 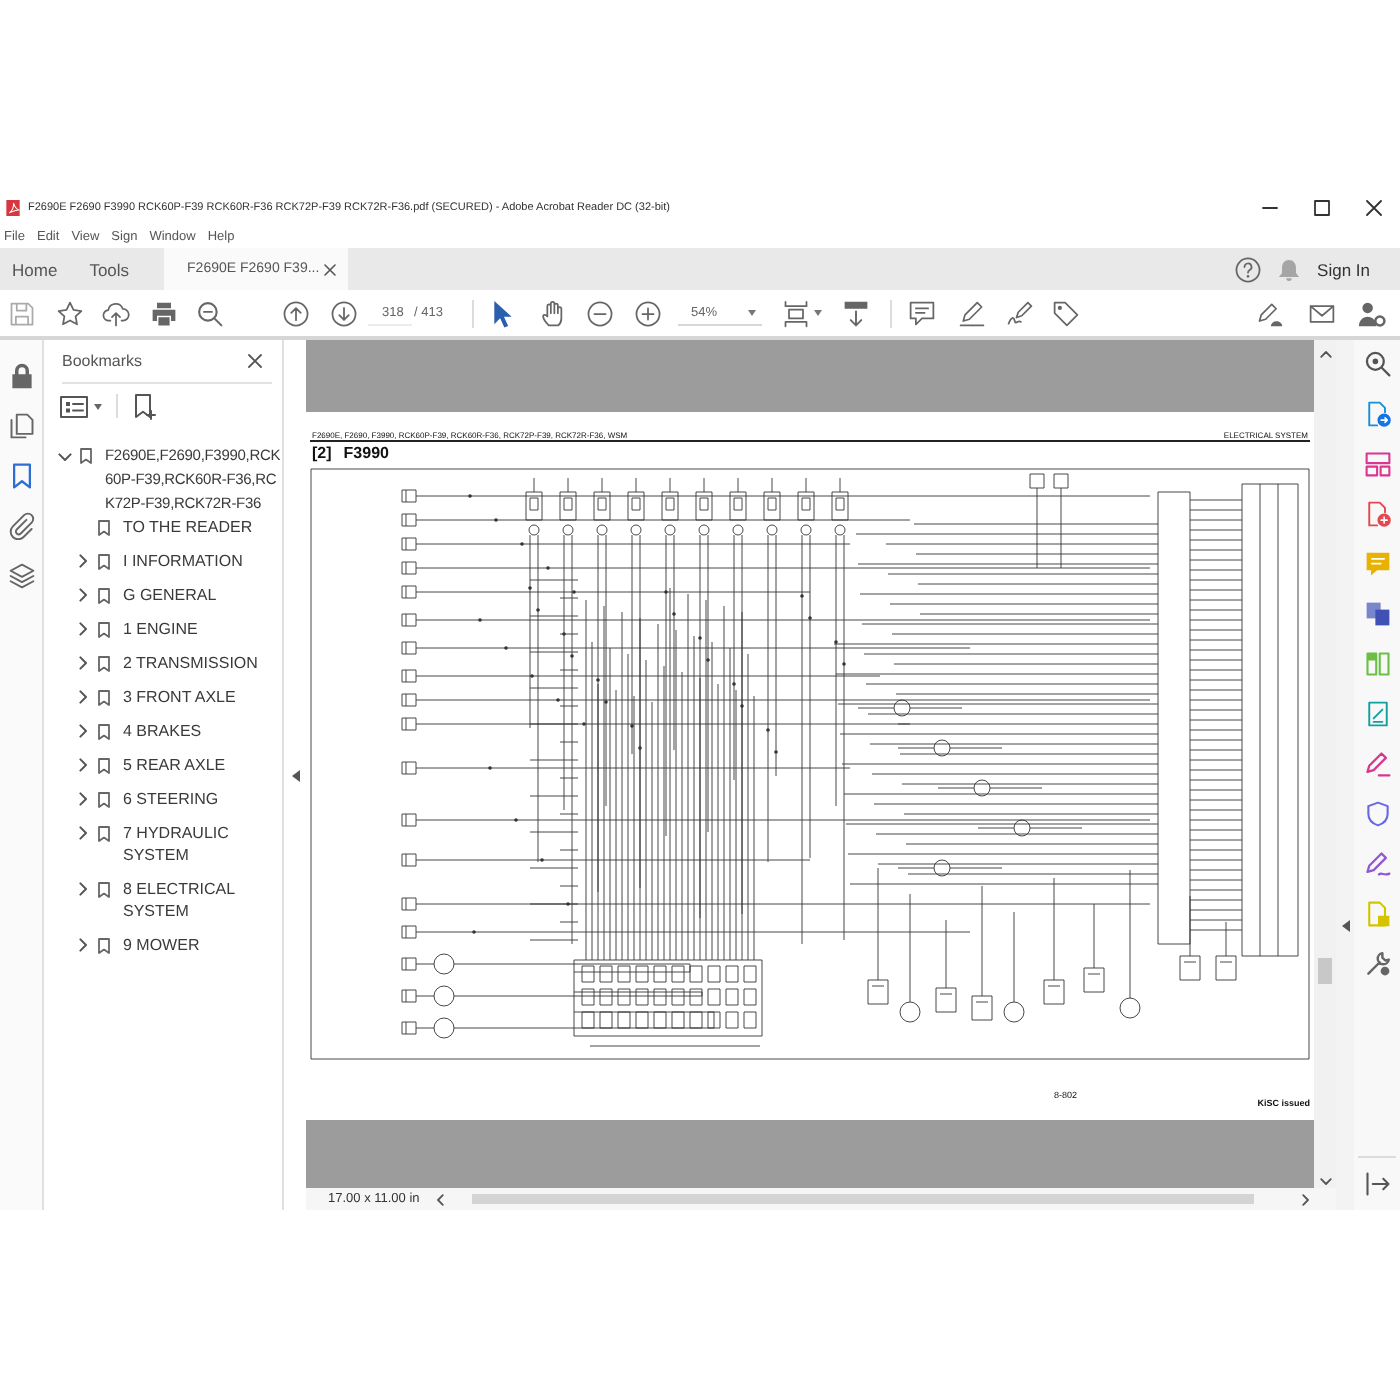 What do you see at coordinates (1306, 1199) in the screenshot?
I see `scroll-right-icon` at bounding box center [1306, 1199].